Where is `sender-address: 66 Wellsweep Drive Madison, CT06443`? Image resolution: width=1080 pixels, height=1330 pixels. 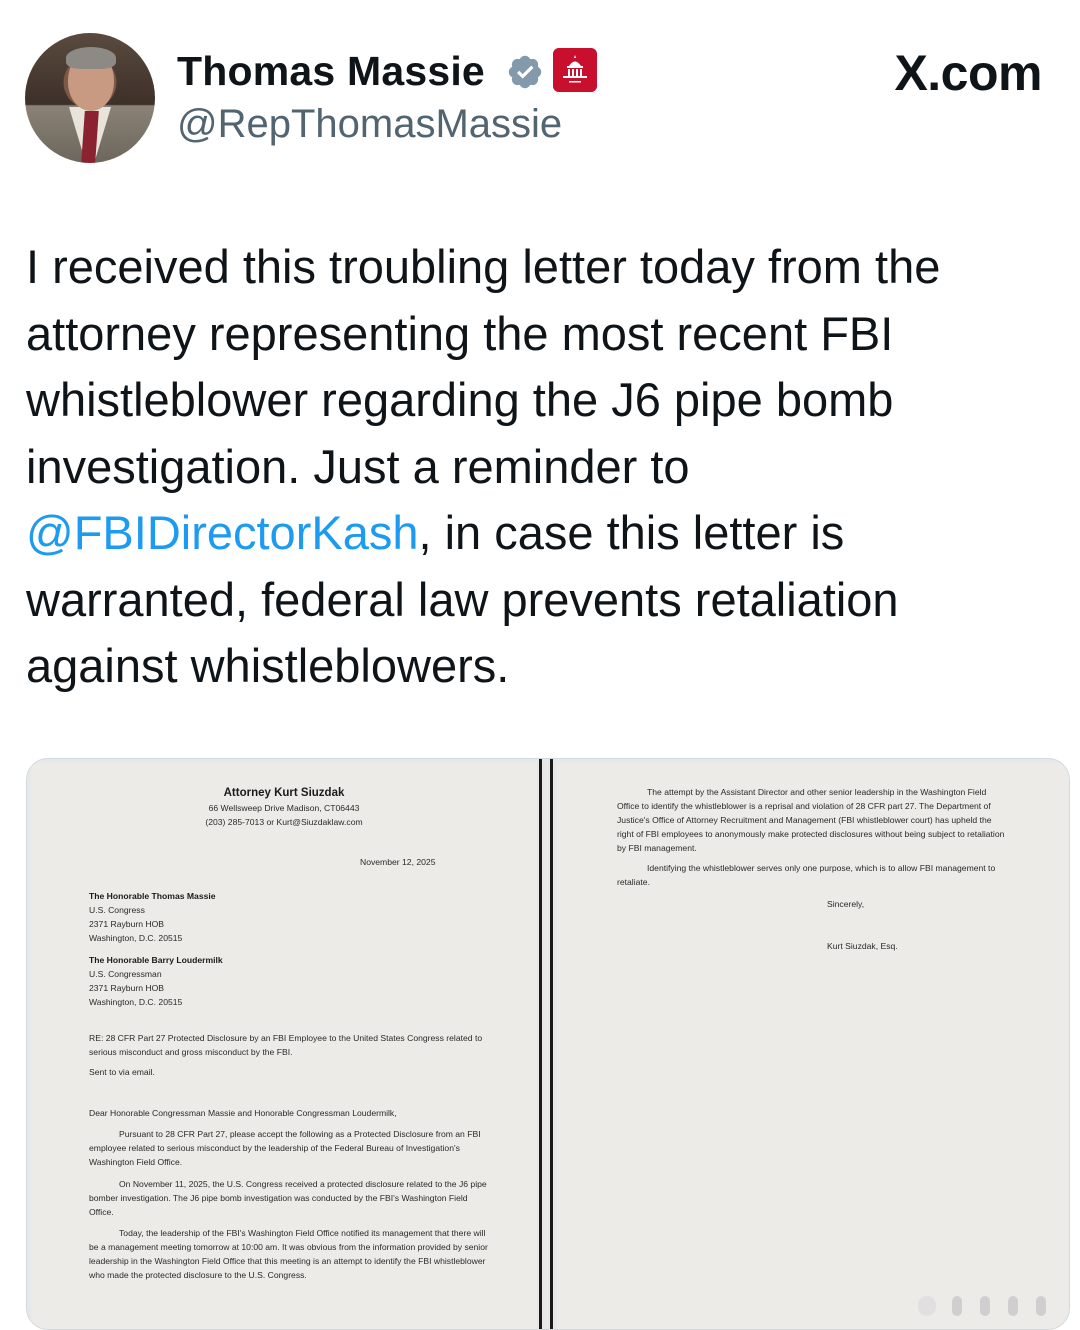
sender-address: 66 Wellsweep Drive Madison, CT06443 is located at coordinates (284, 808).